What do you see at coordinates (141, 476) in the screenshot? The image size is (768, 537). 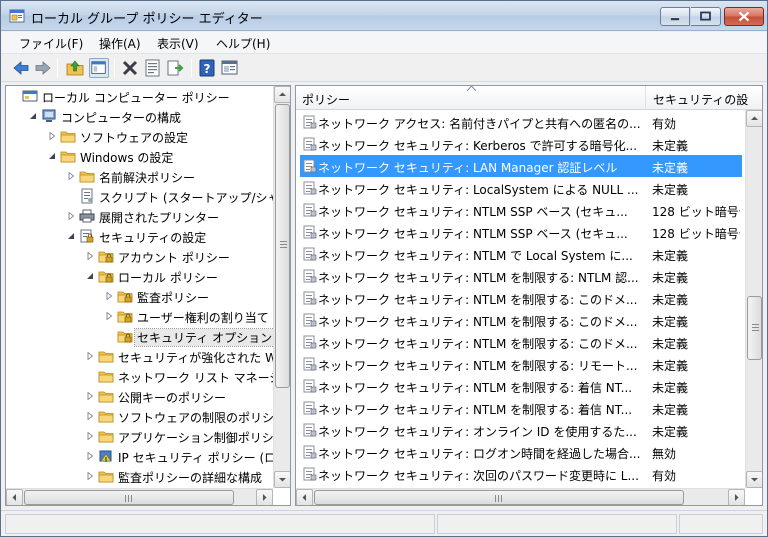 I see `tree-item: 監査ポリシーの詳細な構成` at bounding box center [141, 476].